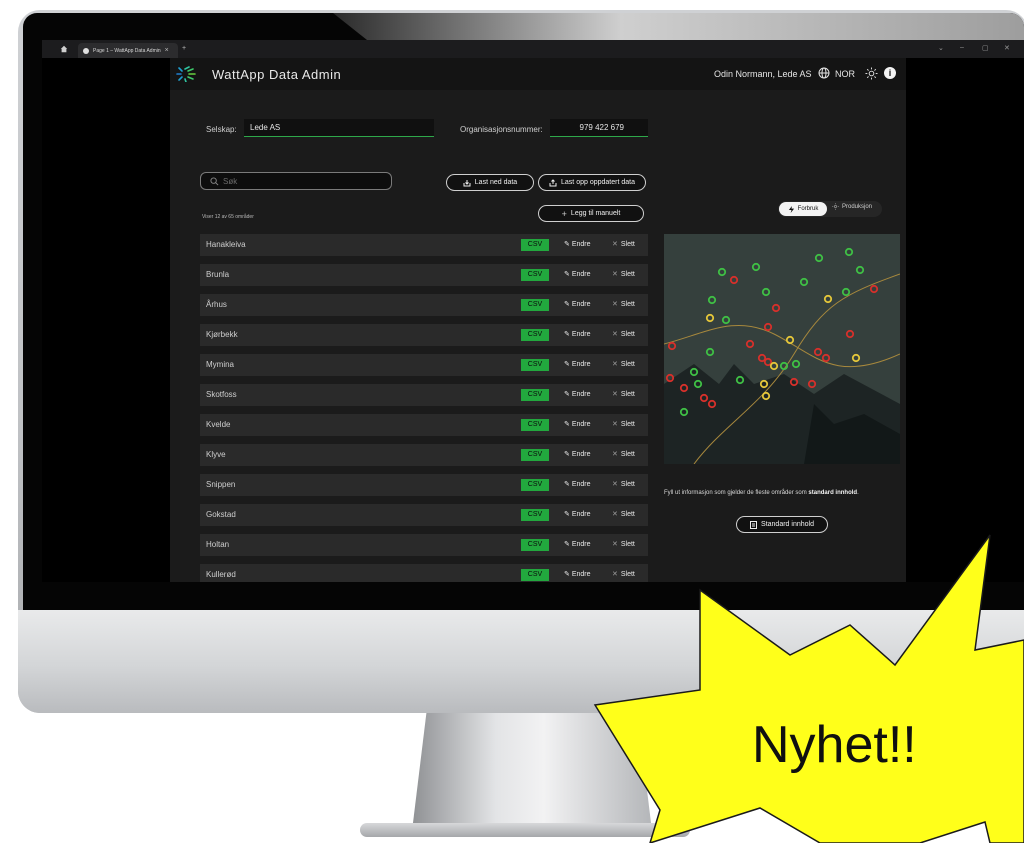  Describe the element at coordinates (808, 209) in the screenshot. I see `toggle-forbruk-label: Forbruk` at that location.